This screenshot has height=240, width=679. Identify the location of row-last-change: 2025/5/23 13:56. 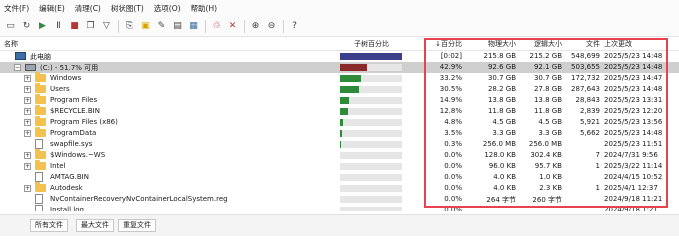
(633, 122).